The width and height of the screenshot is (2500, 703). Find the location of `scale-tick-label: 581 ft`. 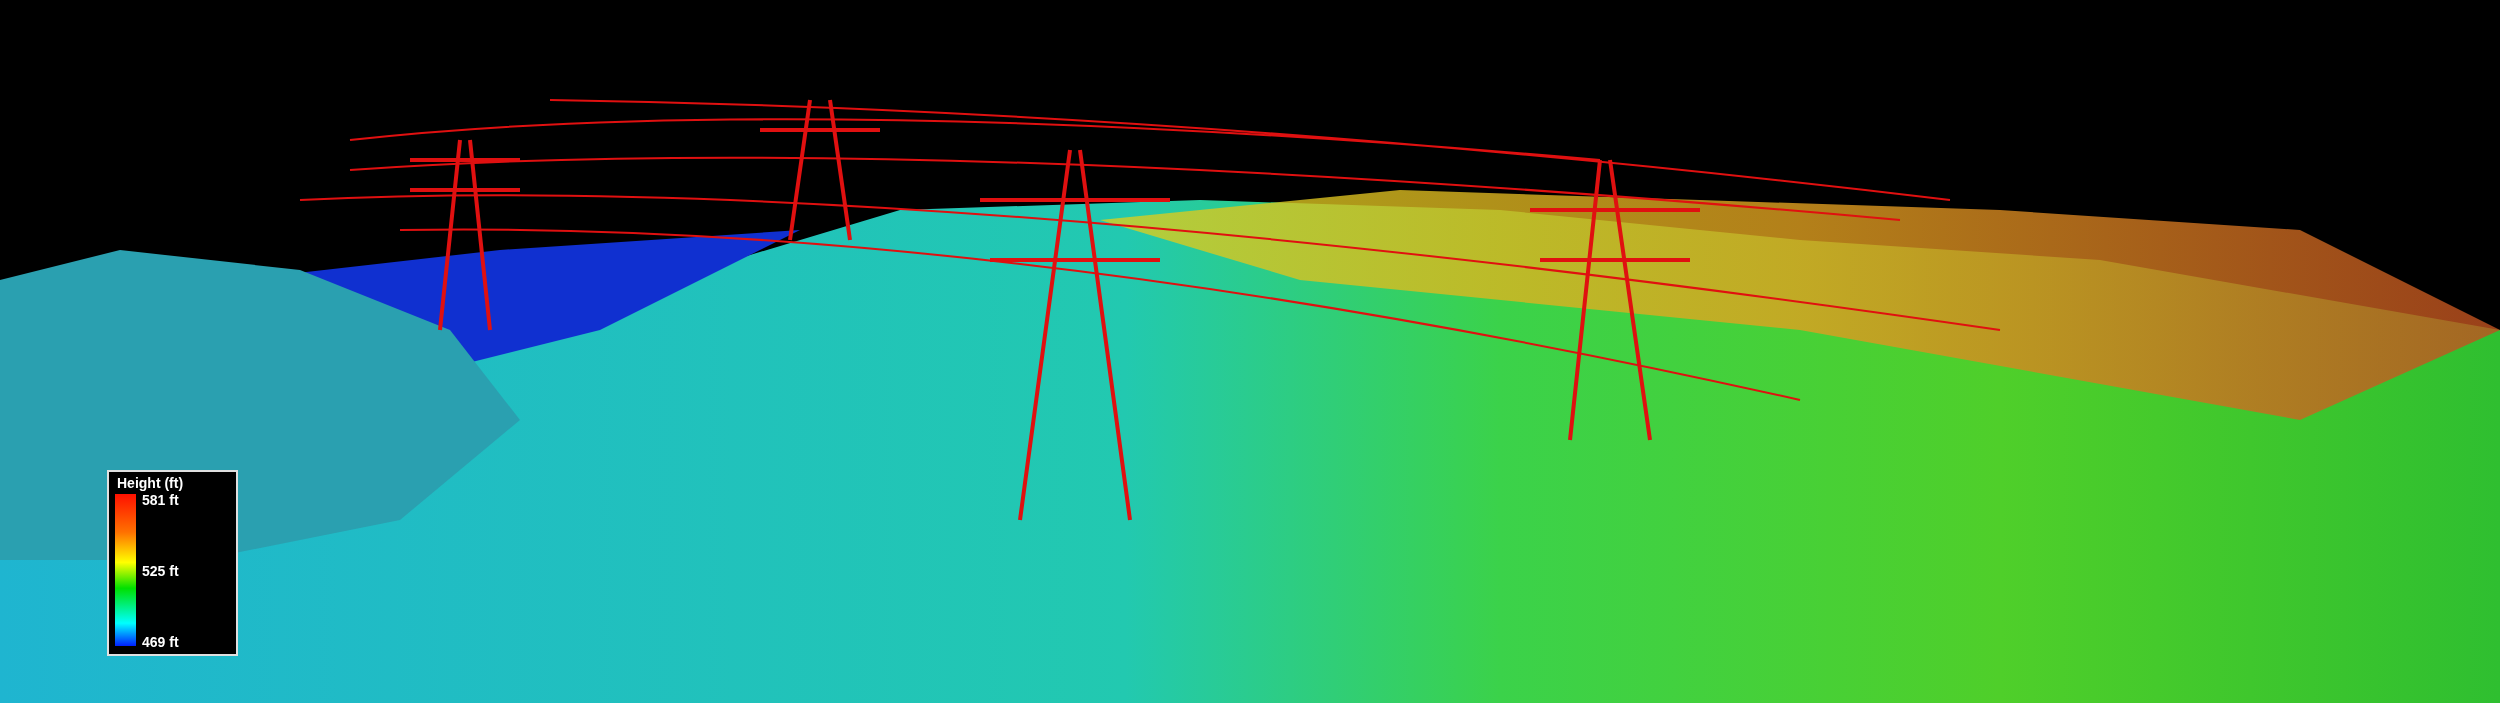

scale-tick-label: 581 ft is located at coordinates (160, 500).